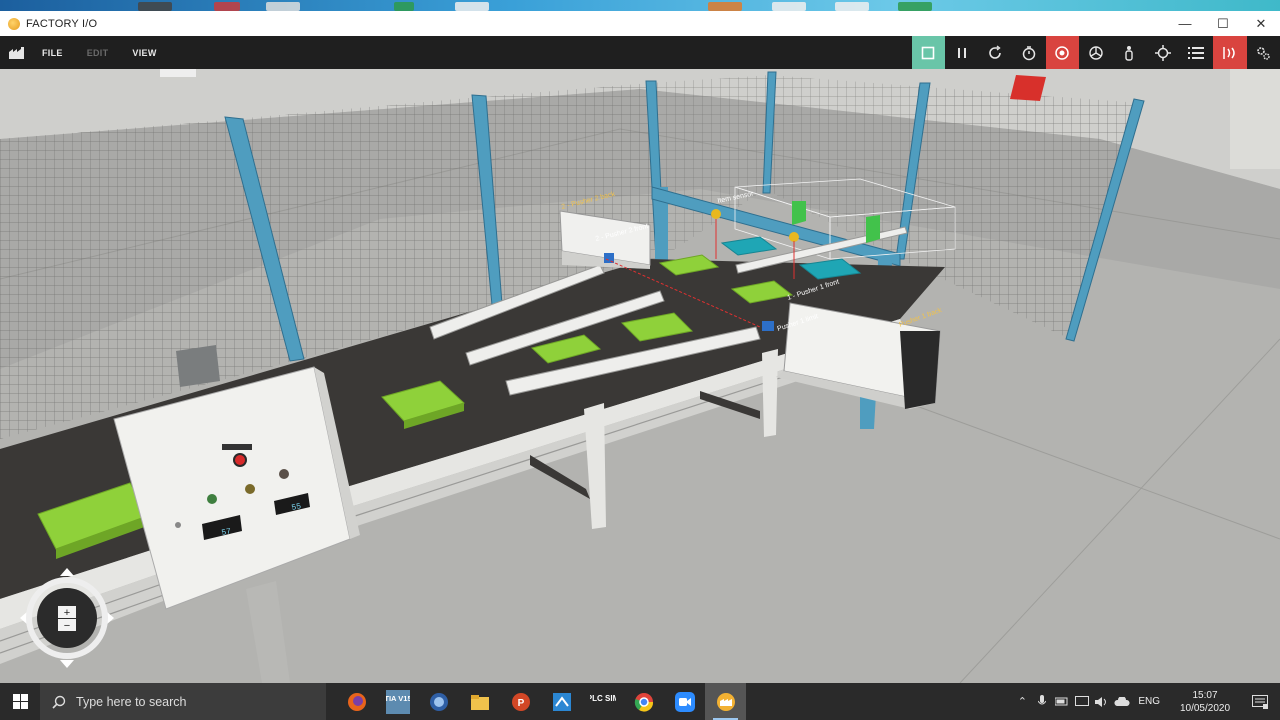 The width and height of the screenshot is (1280, 720). Describe the element at coordinates (1205, 708) in the screenshot. I see `clock-date: 10/05/2020` at that location.